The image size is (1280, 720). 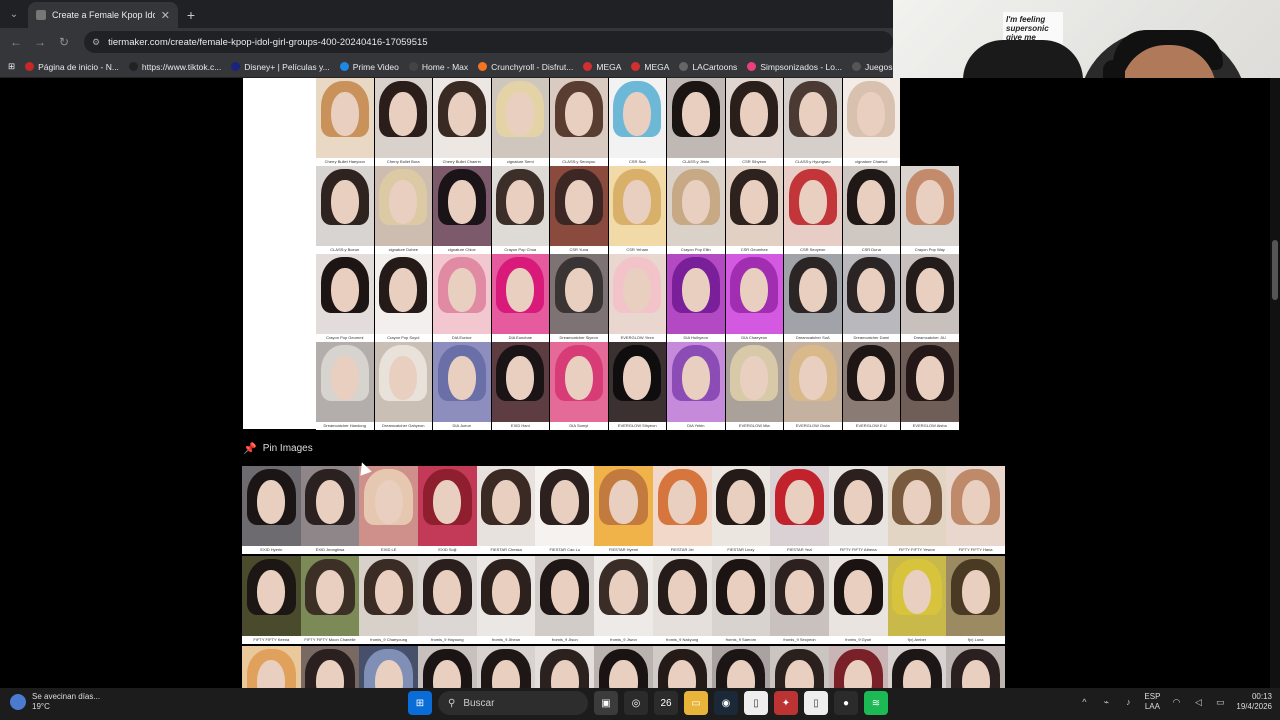 What do you see at coordinates (579, 122) in the screenshot?
I see `idol-image-card: CLASS:y Seonyou` at bounding box center [579, 122].